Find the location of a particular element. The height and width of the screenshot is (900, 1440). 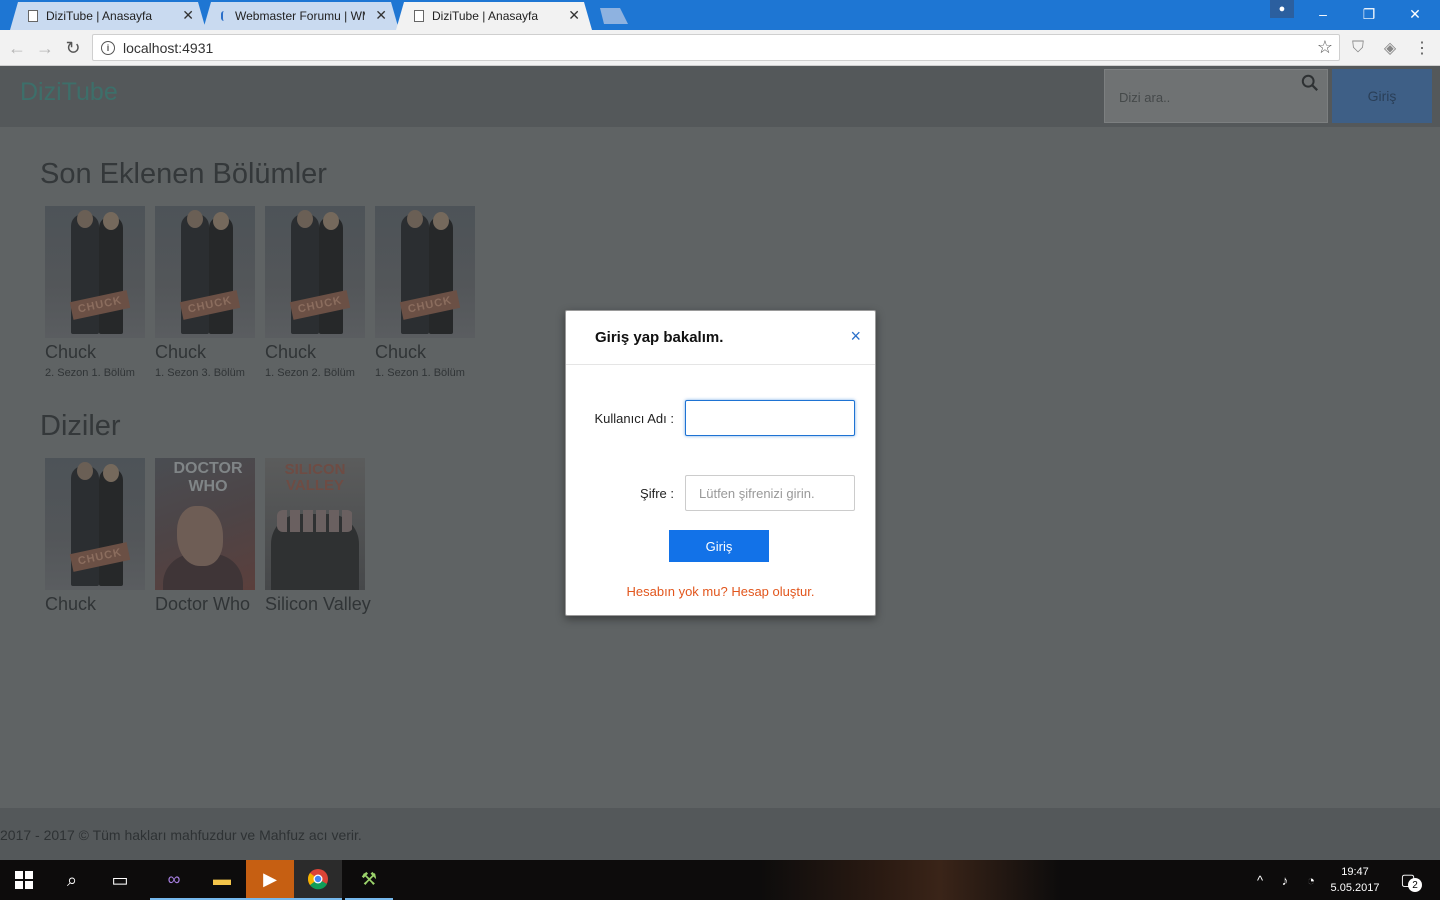

poster-image: DOCTOR WHO is located at coordinates (205, 524).